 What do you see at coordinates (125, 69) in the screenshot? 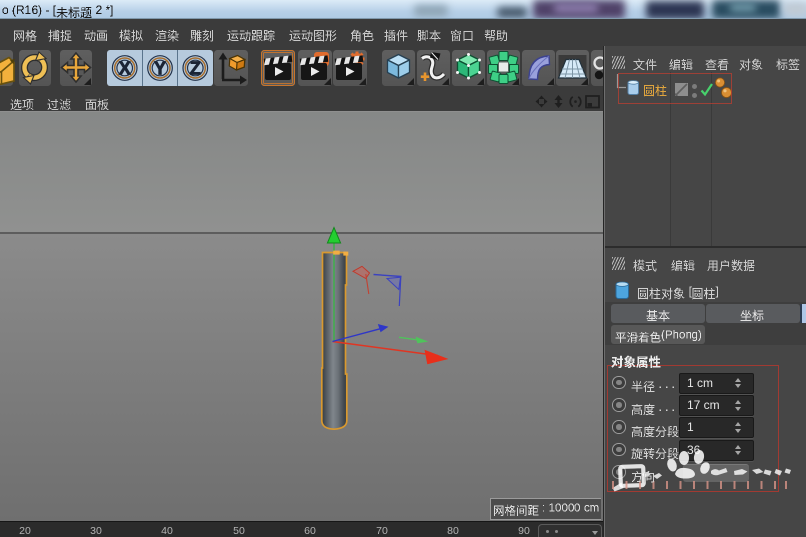
I see `svg-text: X` at bounding box center [125, 69].